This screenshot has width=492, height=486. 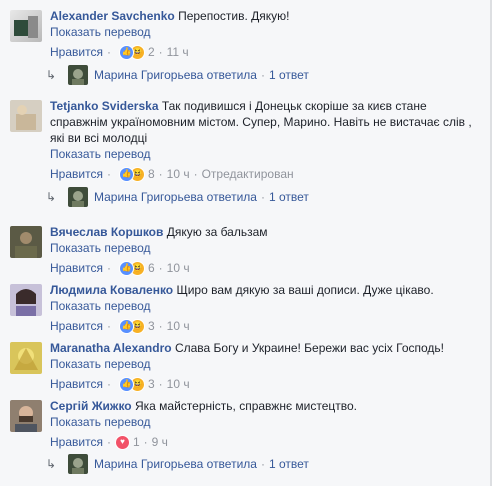 I want to click on comment-author: Tetjanko Sviderska, so click(x=104, y=106).